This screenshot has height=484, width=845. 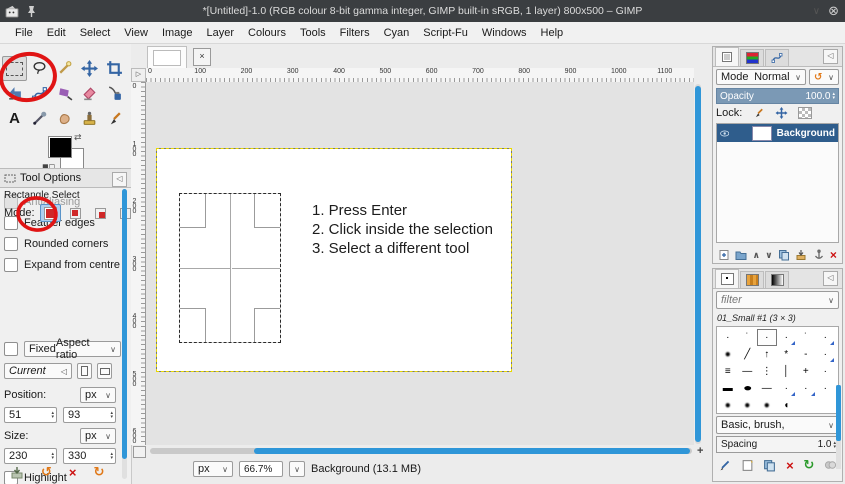 What do you see at coordinates (73, 472) in the screenshot?
I see `delete-preset-icon: ×` at bounding box center [73, 472].